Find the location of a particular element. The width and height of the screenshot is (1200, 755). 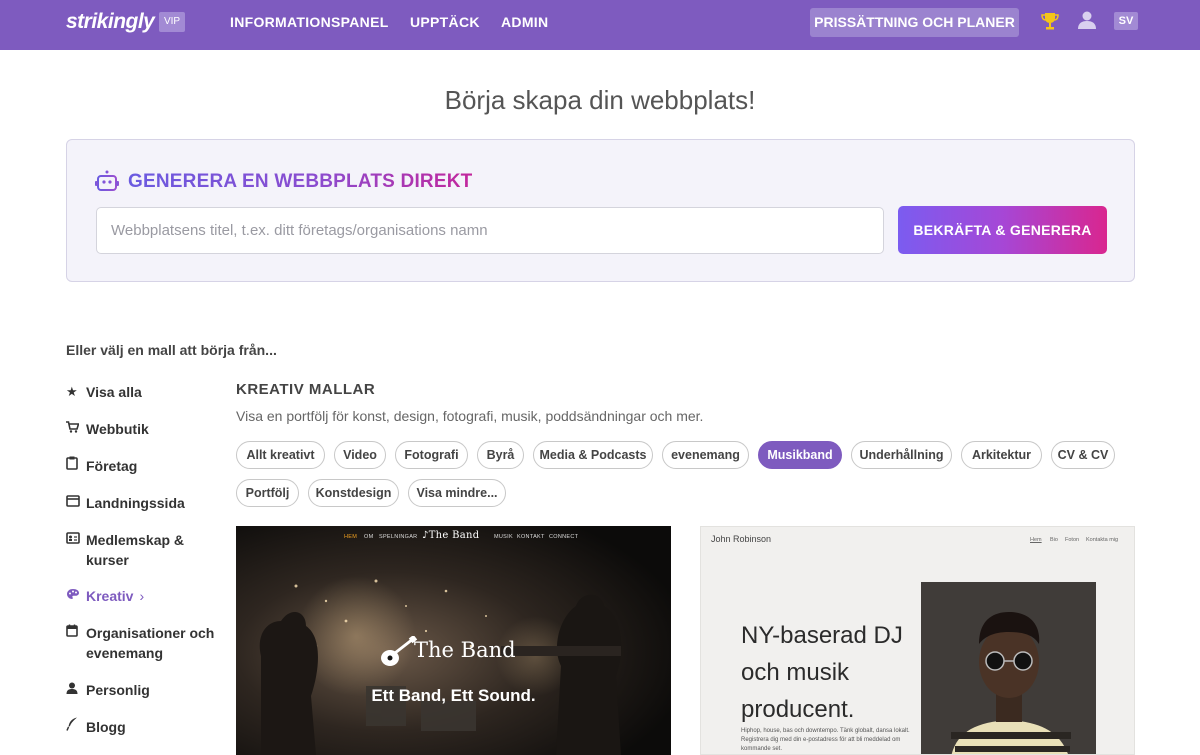

sidebar-item-label: Organisationer och evenemang is located at coordinates (150, 643).